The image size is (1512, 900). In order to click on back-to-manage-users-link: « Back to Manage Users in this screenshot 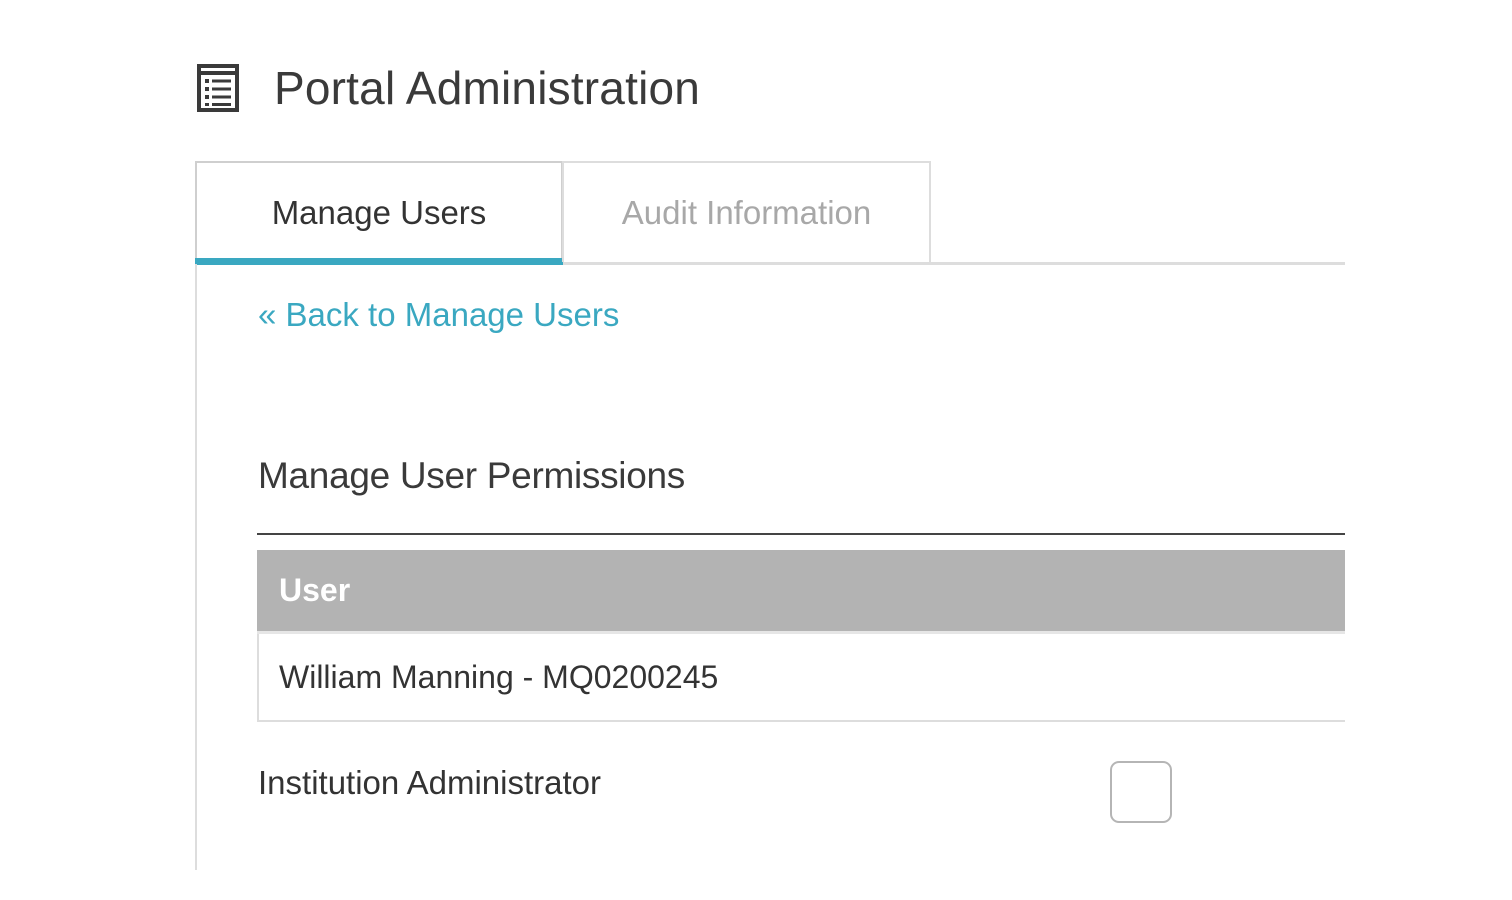, I will do `click(438, 315)`.